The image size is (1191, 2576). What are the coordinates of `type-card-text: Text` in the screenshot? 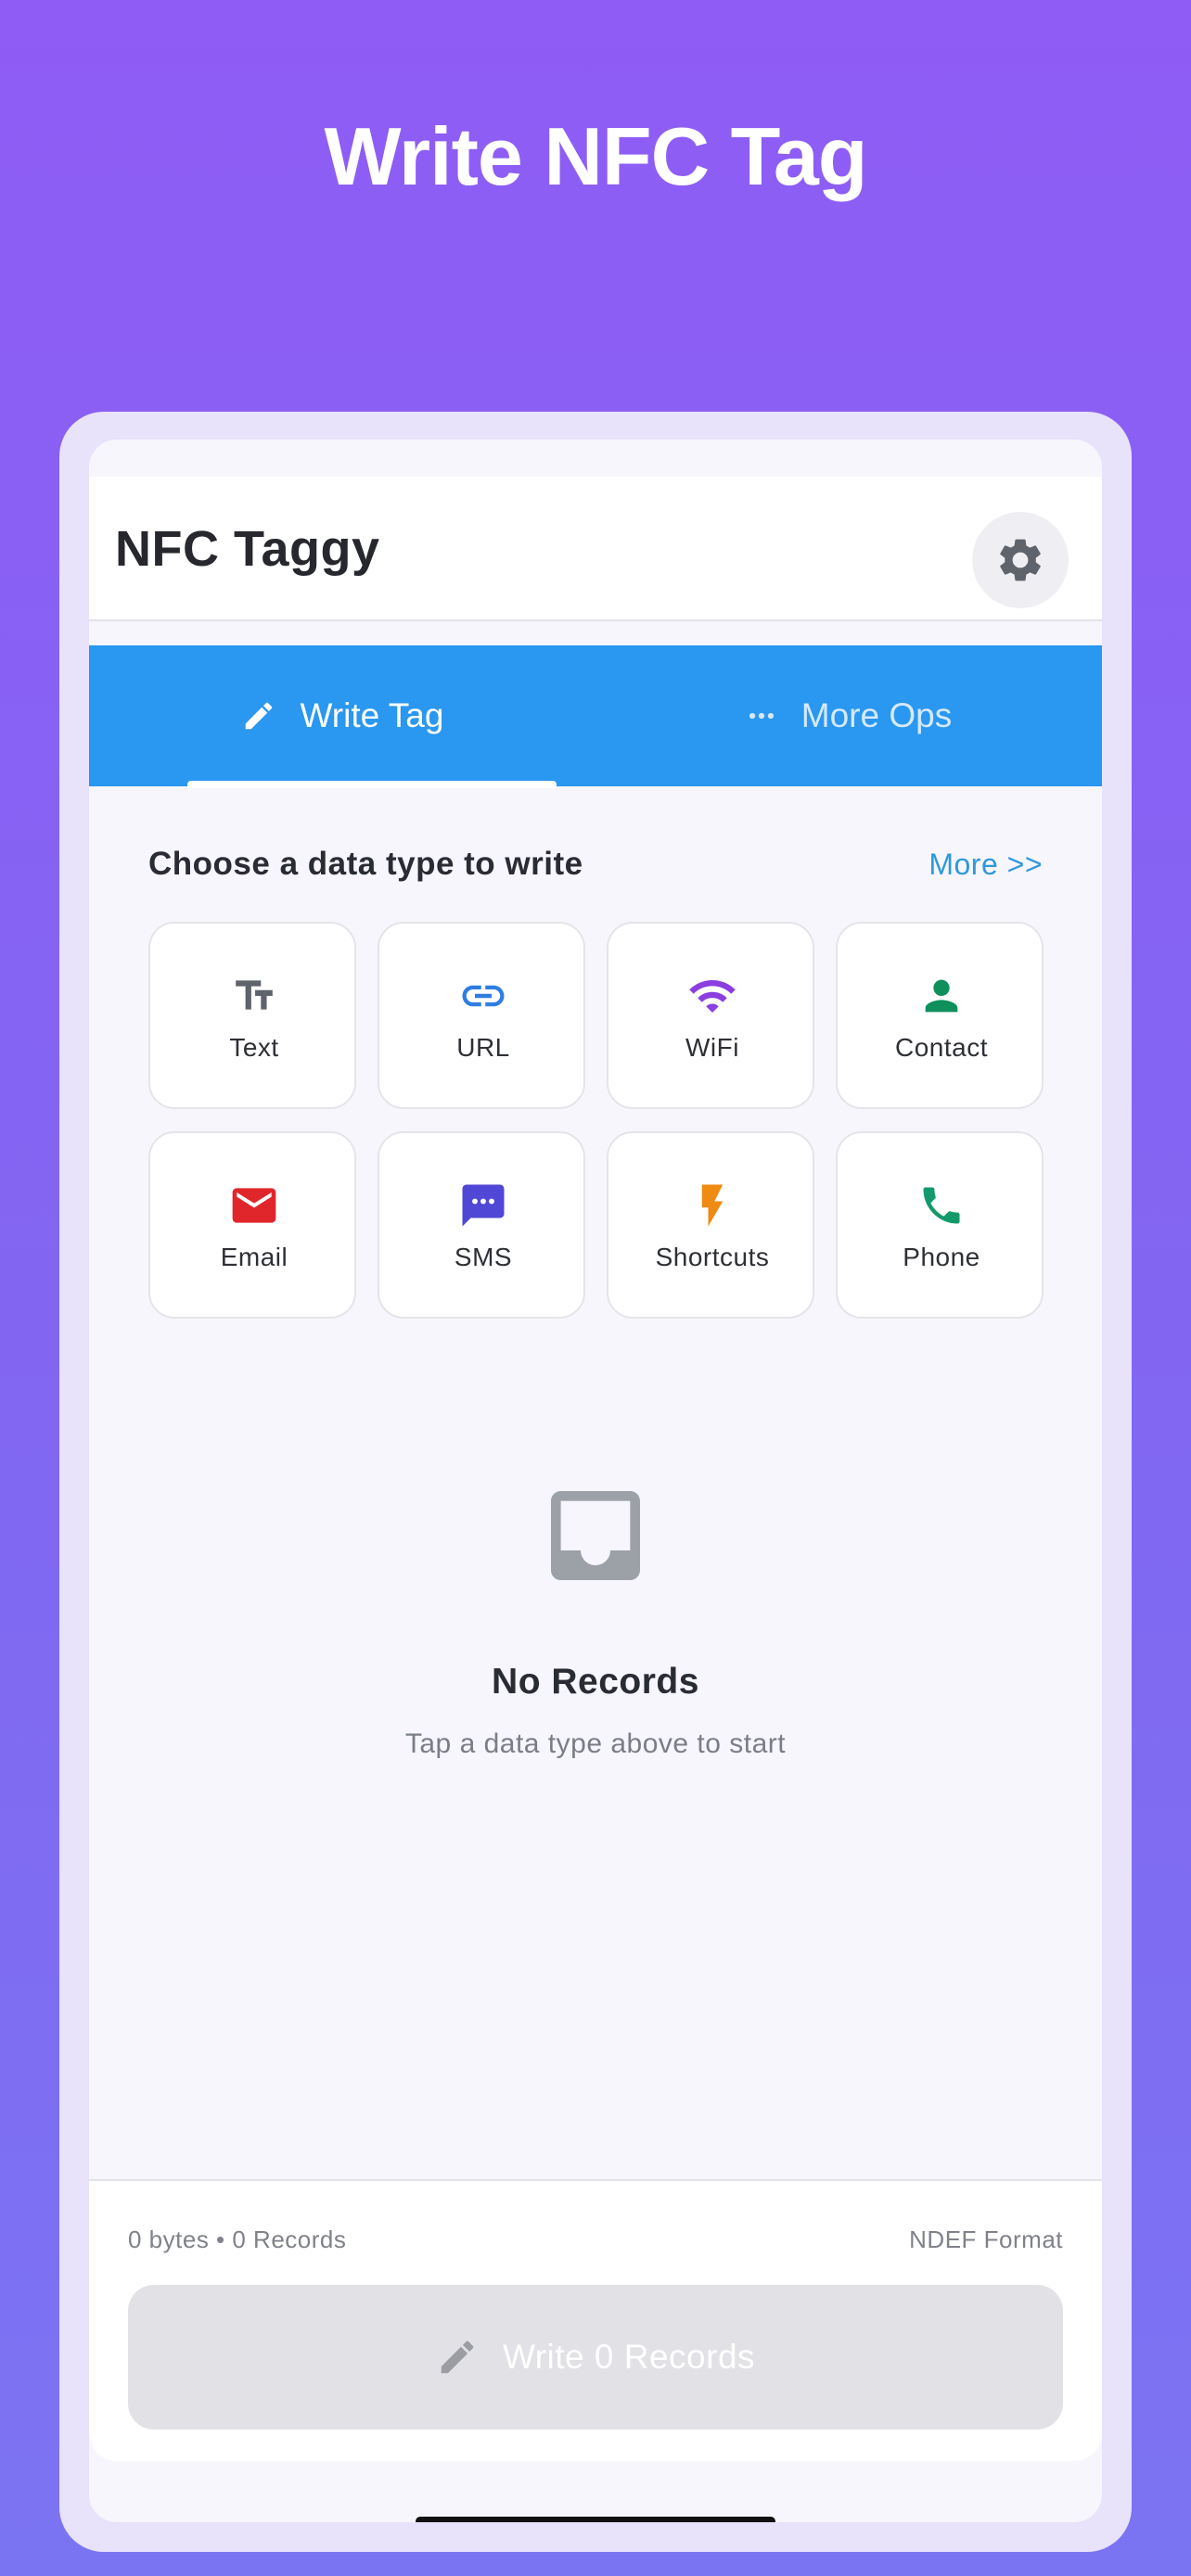 It's located at (252, 1016).